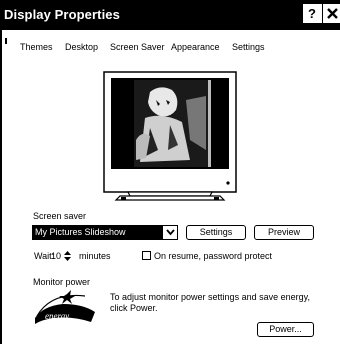 The width and height of the screenshot is (340, 344). I want to click on screen-saver-selected: My Pictures Slideshow, so click(98, 232).